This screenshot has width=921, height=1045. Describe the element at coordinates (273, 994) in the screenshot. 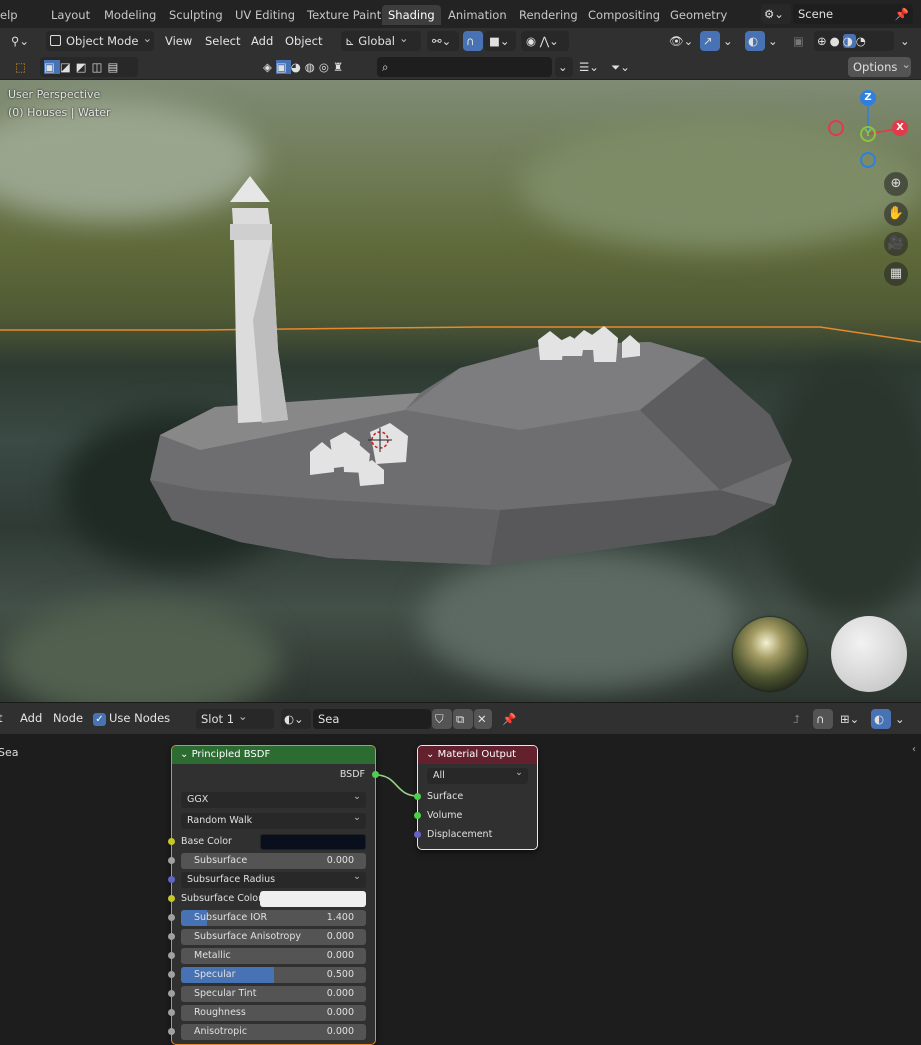

I see `specular-tint-field: Specular Tint 0.000` at that location.